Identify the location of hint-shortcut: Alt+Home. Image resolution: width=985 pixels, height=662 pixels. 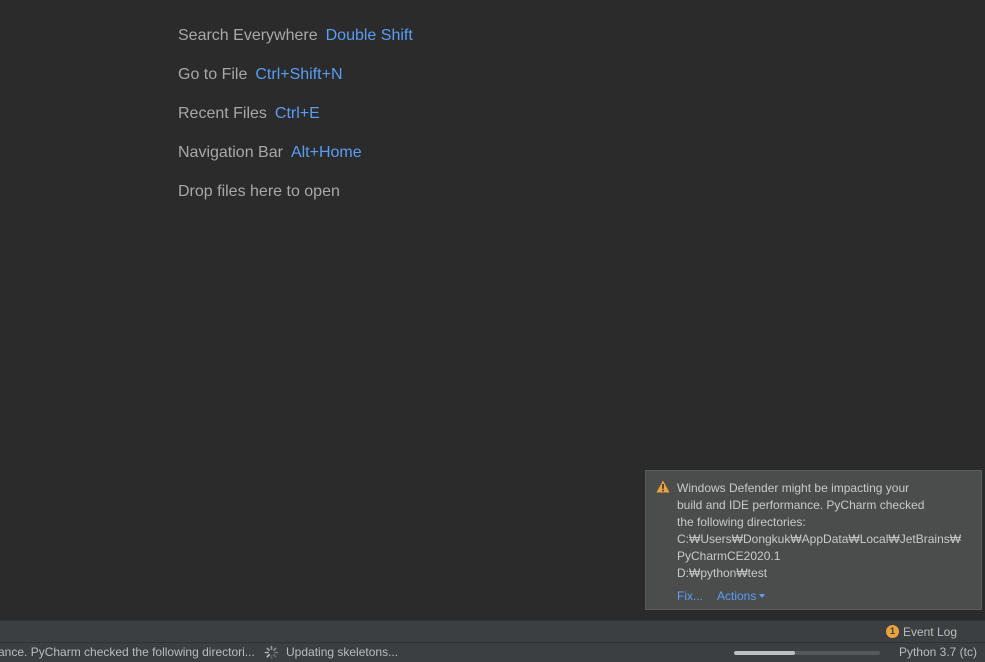
(326, 152).